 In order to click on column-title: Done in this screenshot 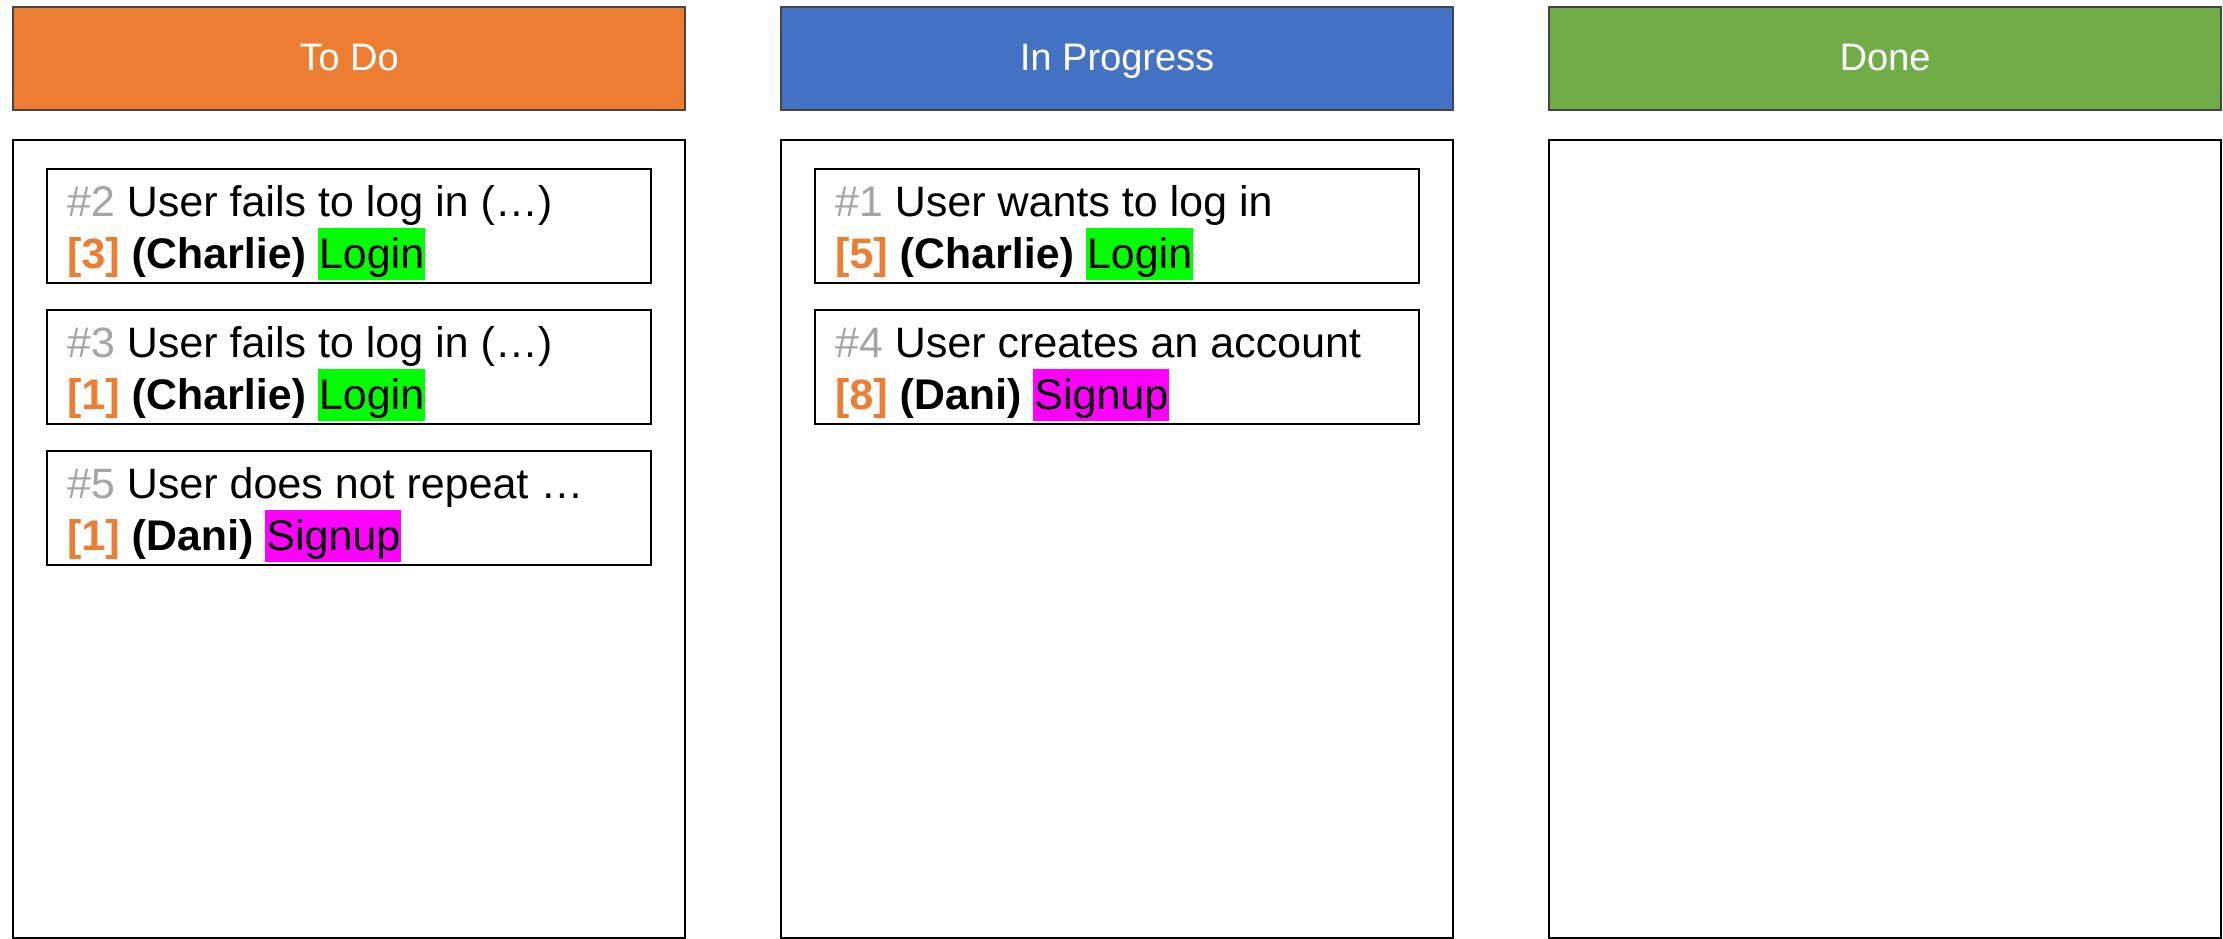, I will do `click(1885, 58)`.